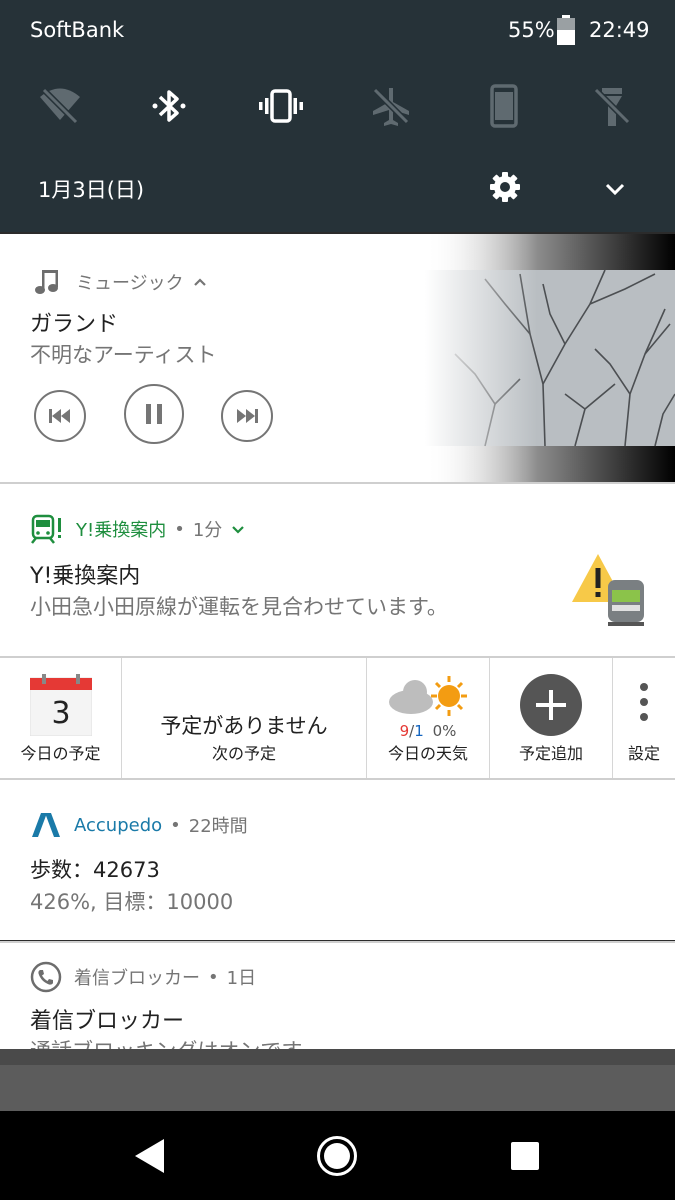 This screenshot has width=675, height=1200. I want to click on widget-settings-cell: 設定, so click(644, 718).